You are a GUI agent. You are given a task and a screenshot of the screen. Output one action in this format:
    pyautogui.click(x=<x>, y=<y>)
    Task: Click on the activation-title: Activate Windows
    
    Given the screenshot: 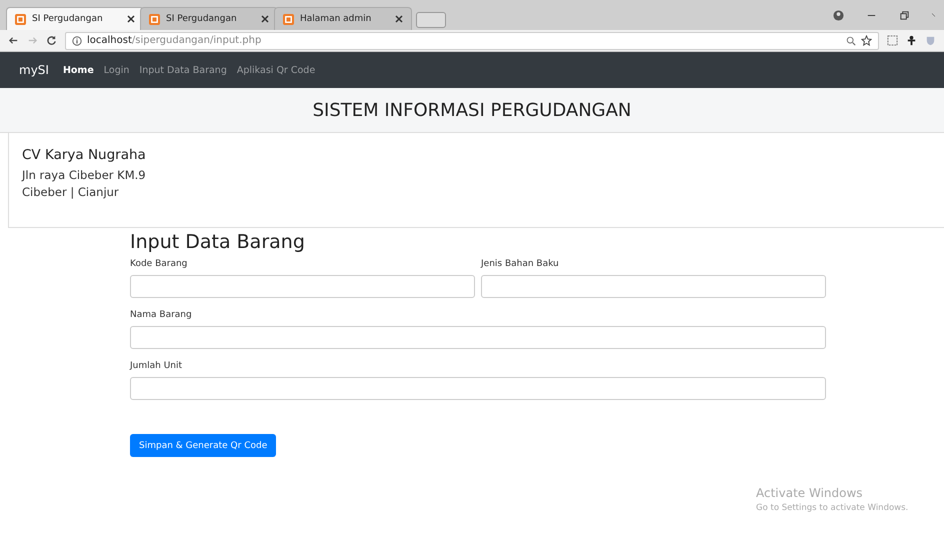 What is the action you would take?
    pyautogui.click(x=810, y=493)
    